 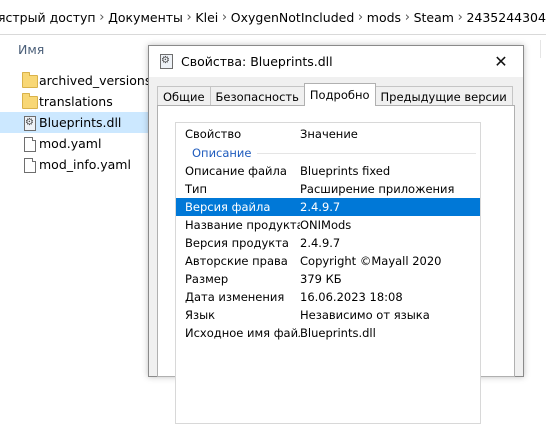 I want to click on details-row: Описание файла Blueprints fixed, so click(x=328, y=171).